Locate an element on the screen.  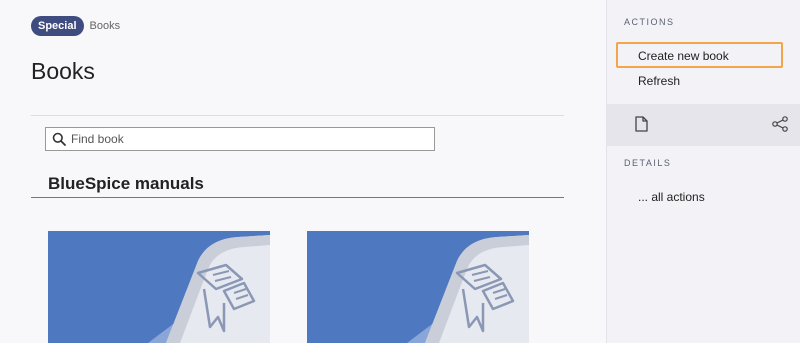
all-actions-link: ... all actions is located at coordinates (671, 197).